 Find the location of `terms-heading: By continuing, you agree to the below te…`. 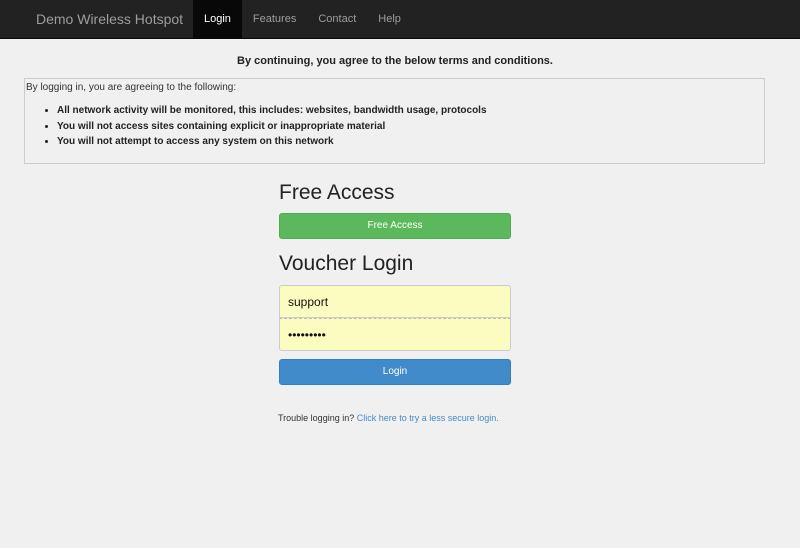

terms-heading: By continuing, you agree to the below te… is located at coordinates (395, 61).